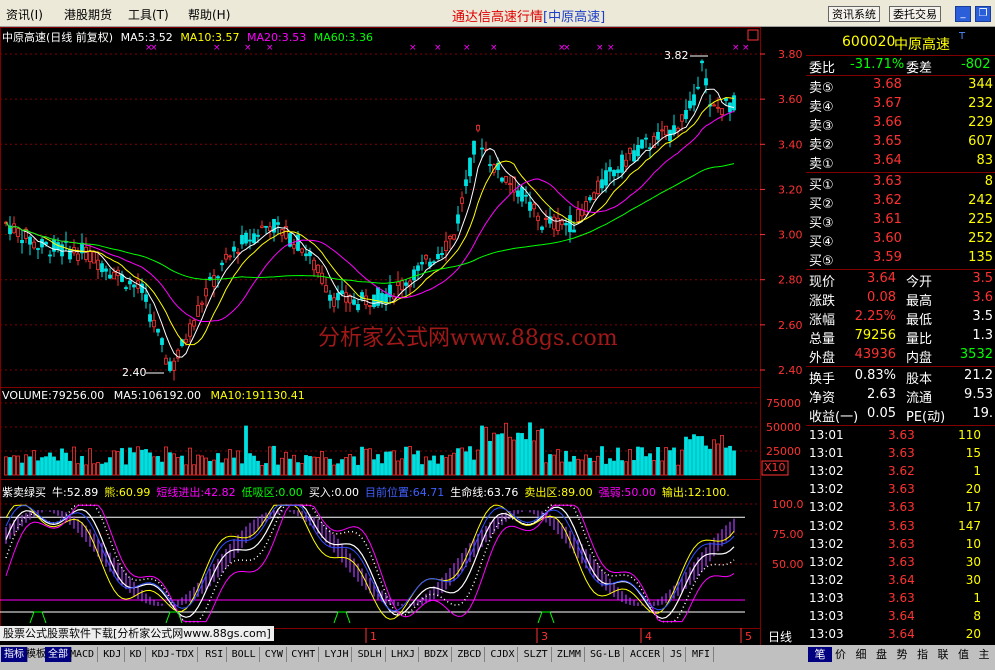  What do you see at coordinates (370, 654) in the screenshot?
I see `indicator-tab-sdlh: SDLH` at bounding box center [370, 654].